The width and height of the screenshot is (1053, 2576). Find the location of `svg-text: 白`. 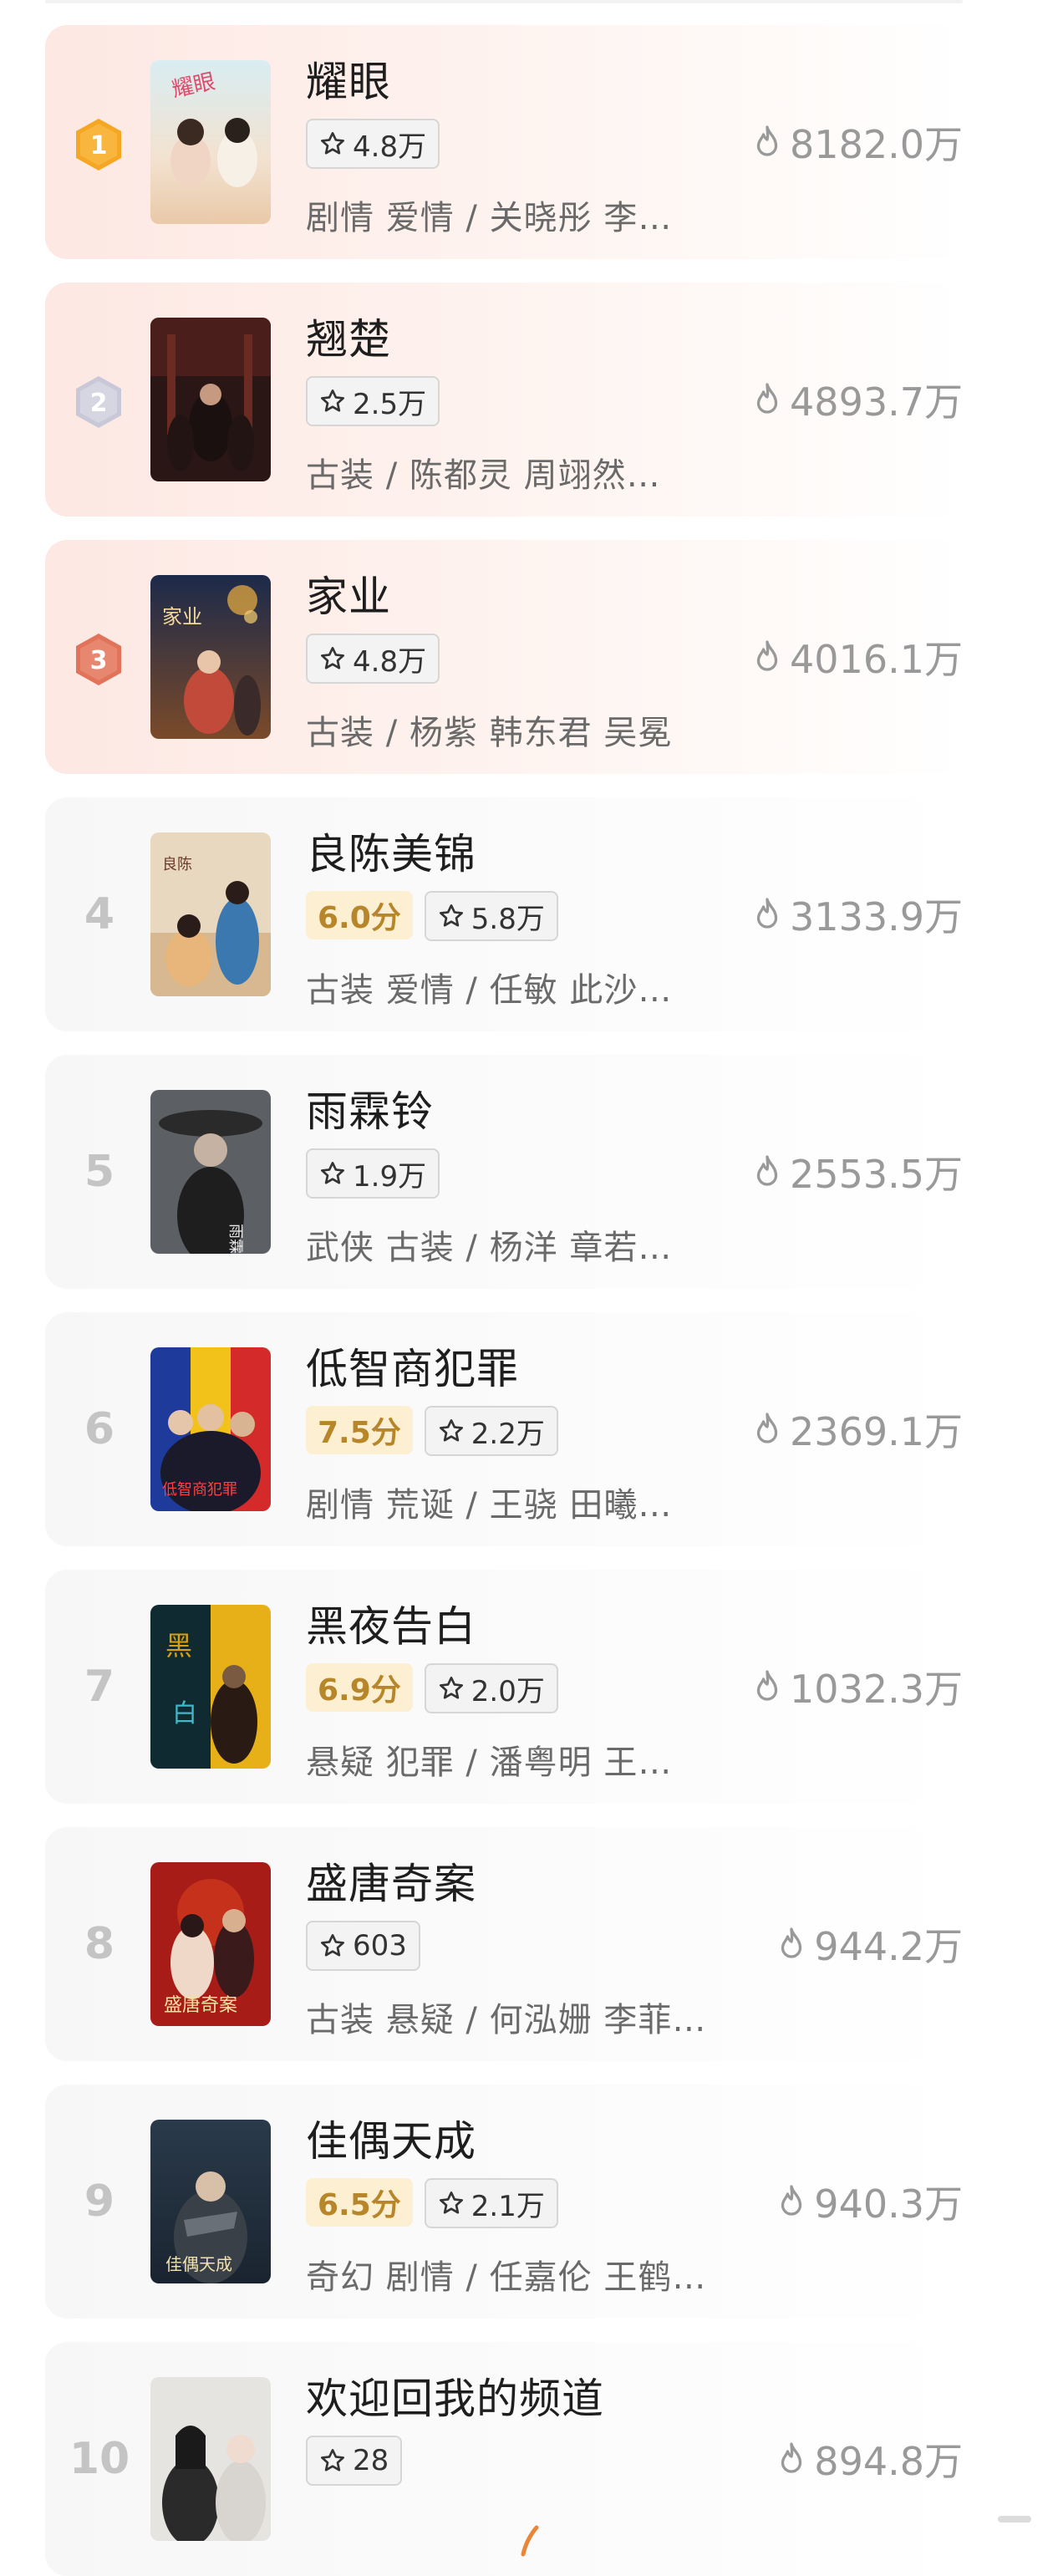

svg-text: 白 is located at coordinates (184, 1713).